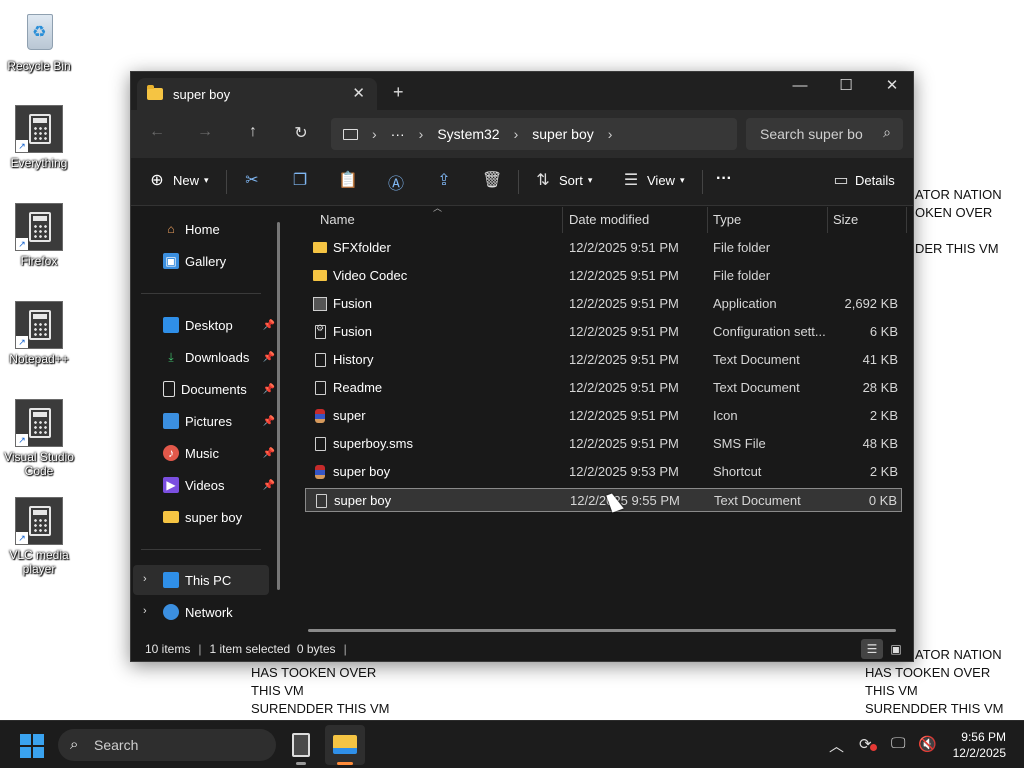 This screenshot has width=1024, height=768. What do you see at coordinates (444, 180) in the screenshot?
I see `share-button: ⇪` at bounding box center [444, 180].